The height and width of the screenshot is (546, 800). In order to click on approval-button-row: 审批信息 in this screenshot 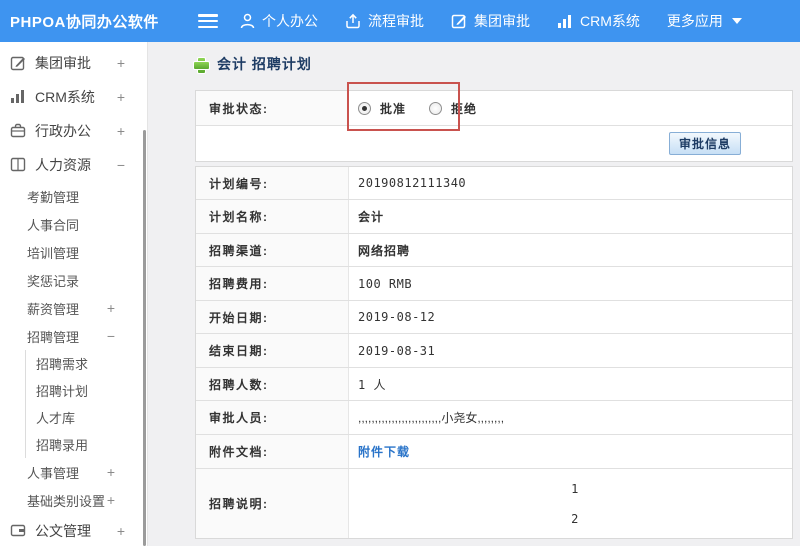, I will do `click(494, 143)`.